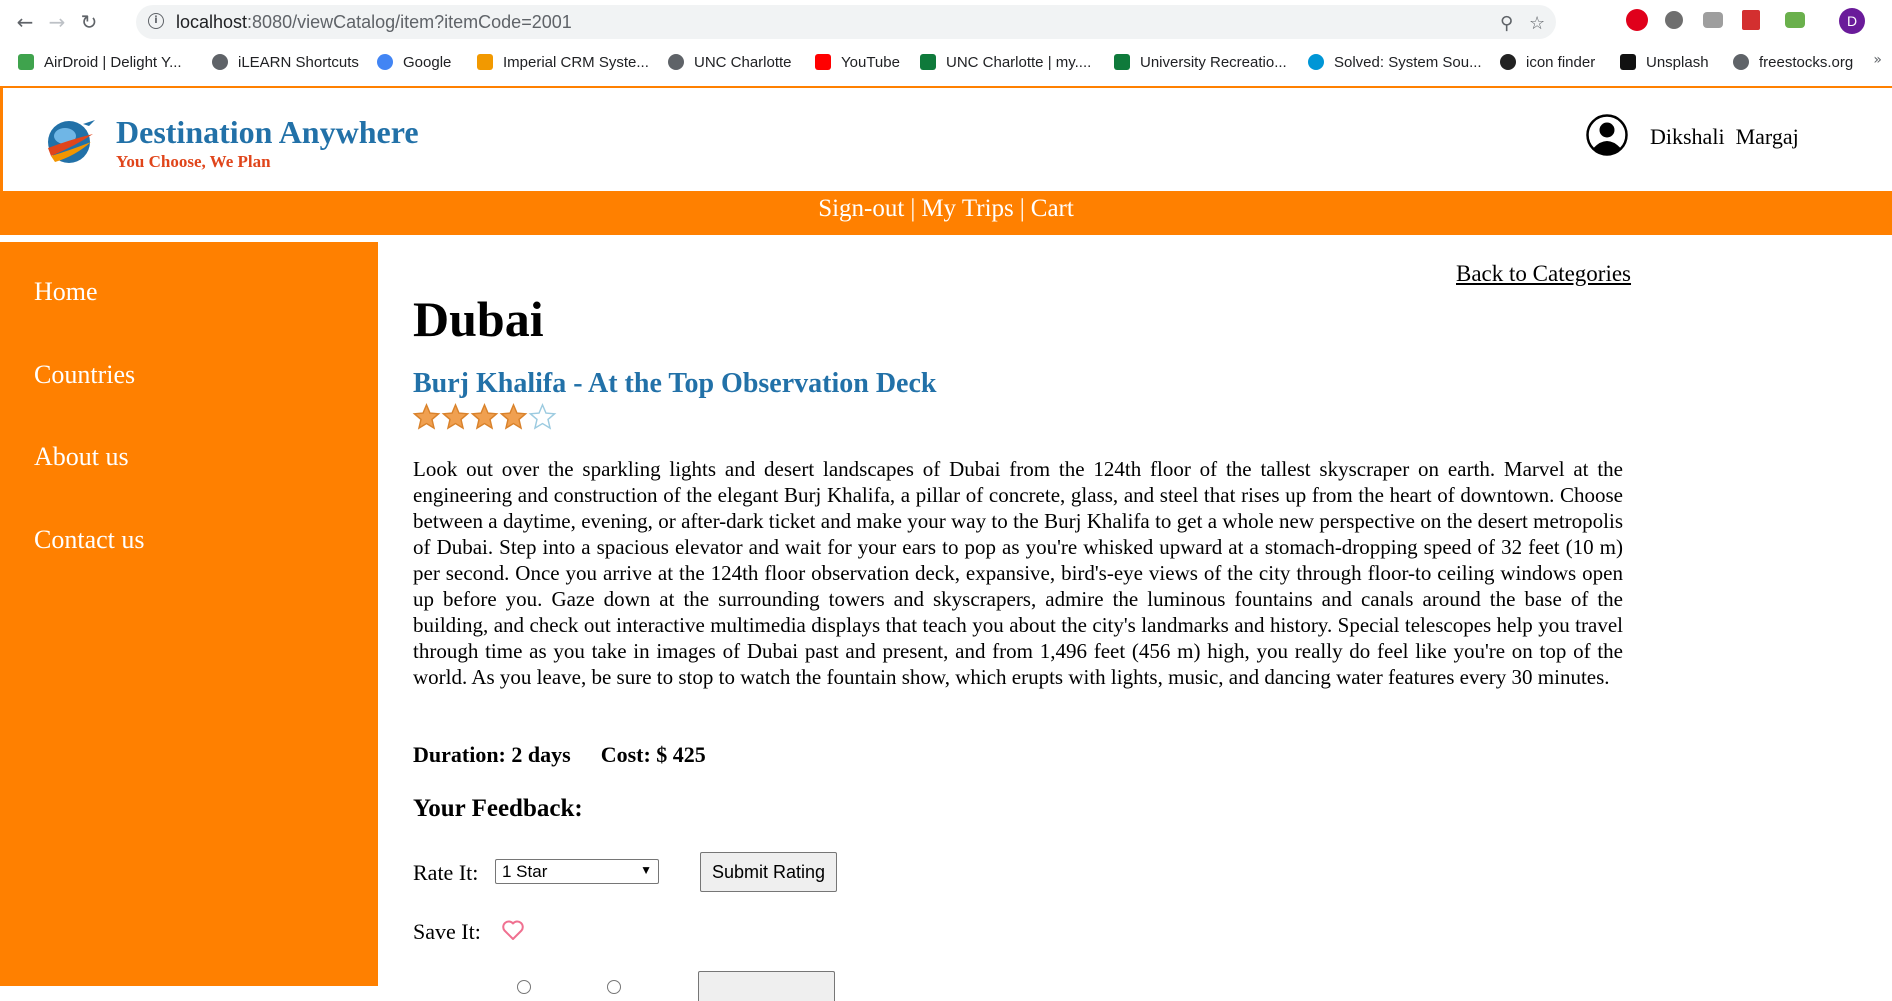 This screenshot has width=1892, height=1001. I want to click on forward-arrow-icon: →, so click(57, 22).